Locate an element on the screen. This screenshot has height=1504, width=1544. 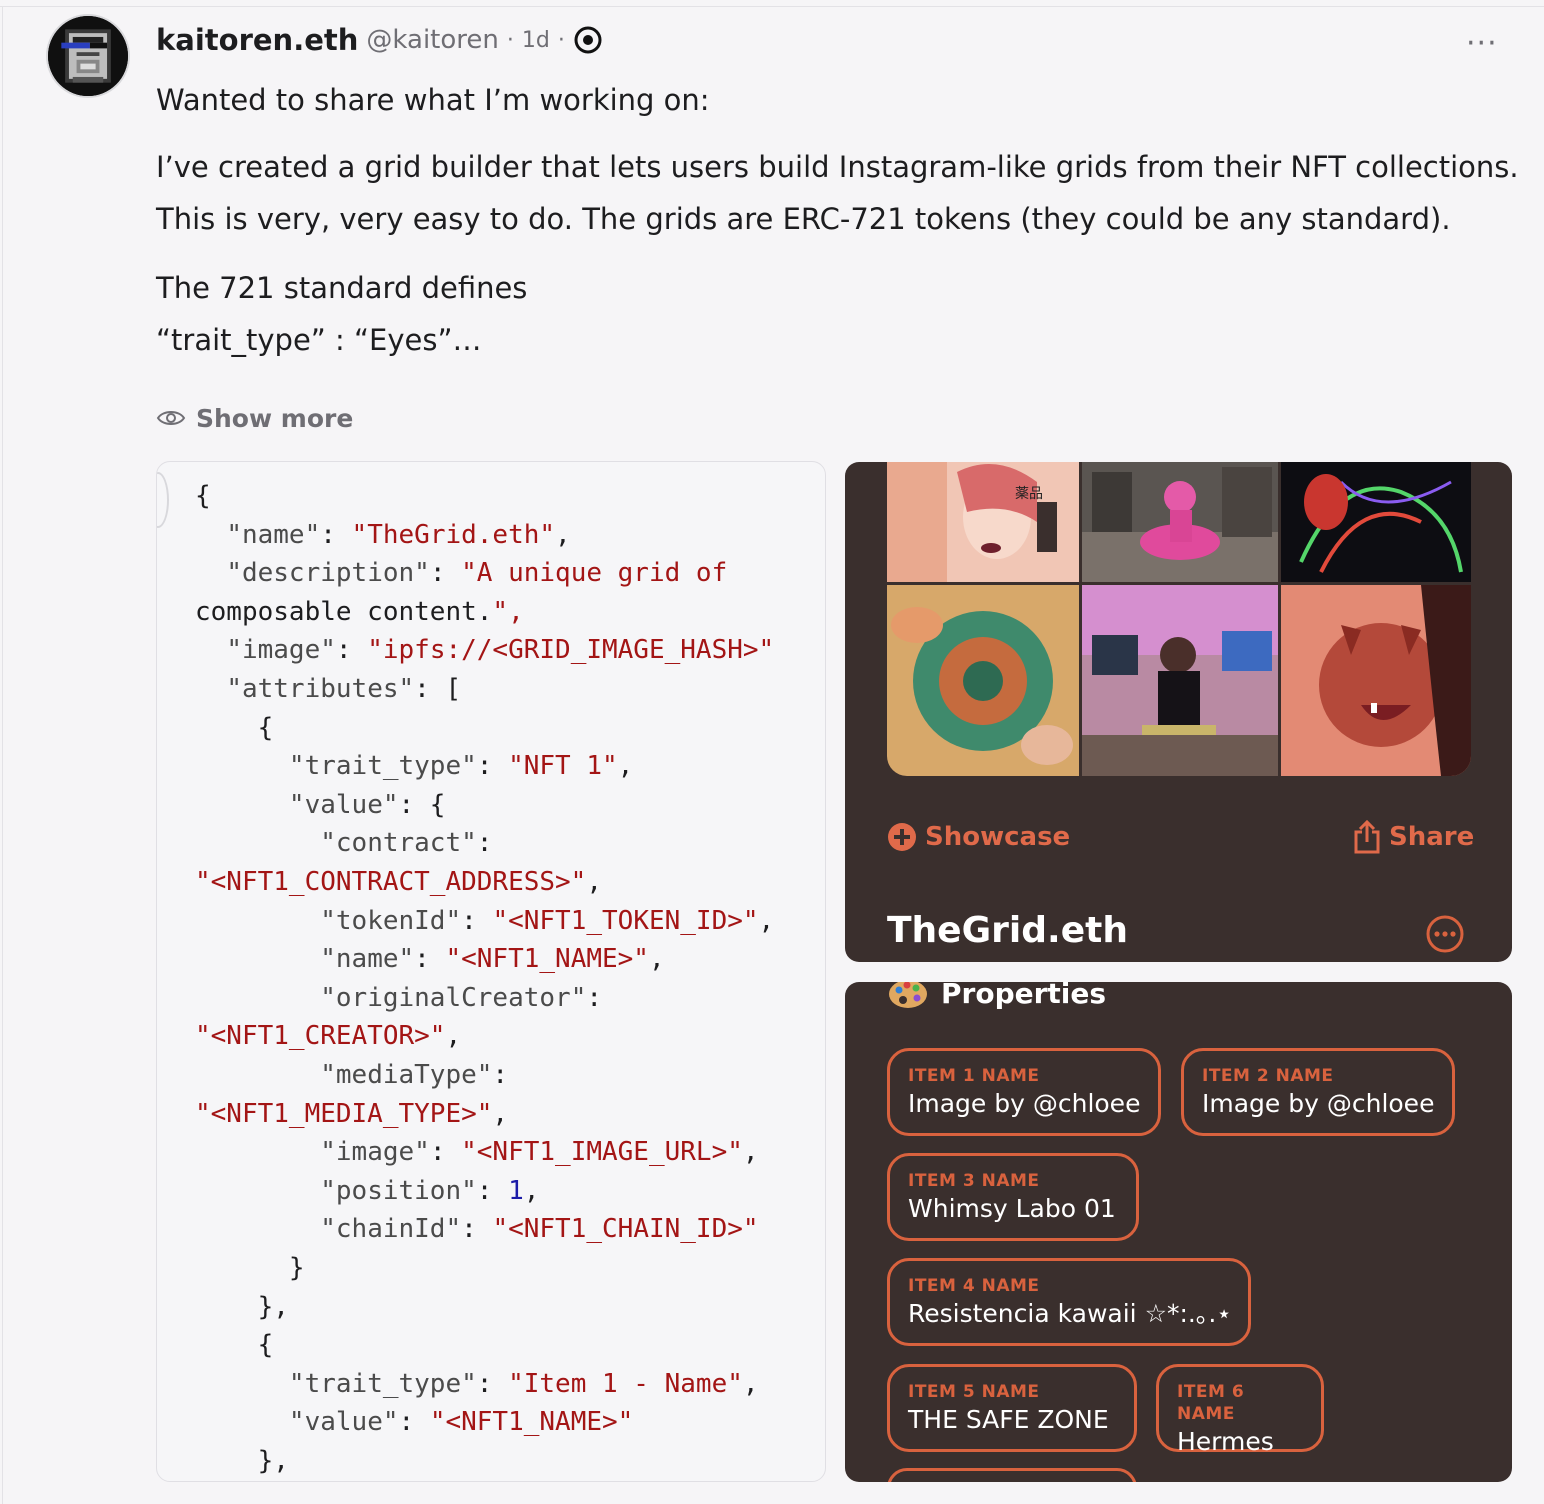
code-line: } is located at coordinates (250, 1268).